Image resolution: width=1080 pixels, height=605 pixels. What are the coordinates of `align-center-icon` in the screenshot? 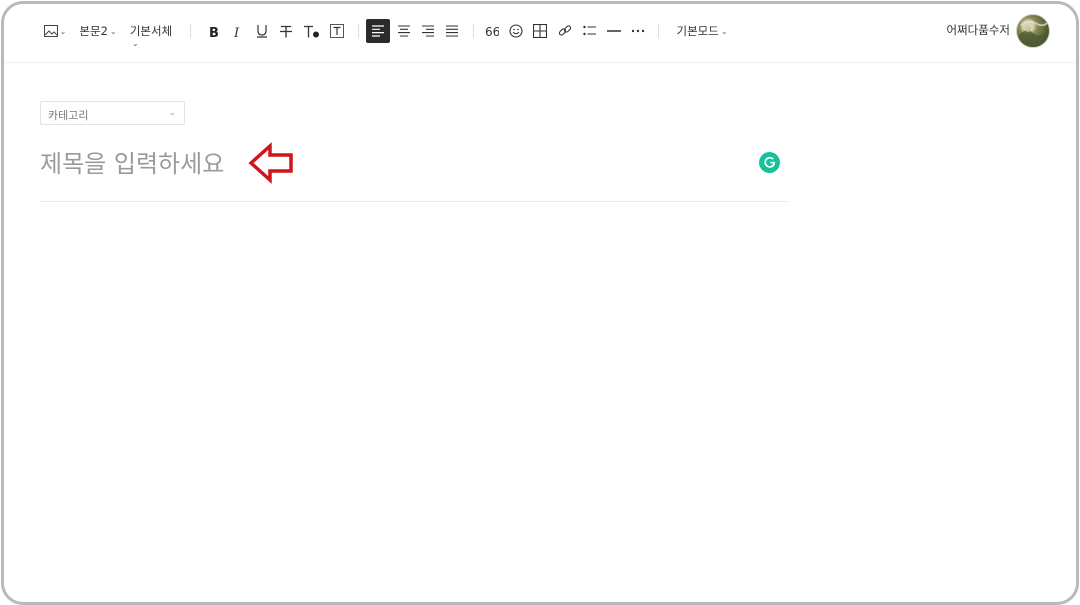 It's located at (404, 31).